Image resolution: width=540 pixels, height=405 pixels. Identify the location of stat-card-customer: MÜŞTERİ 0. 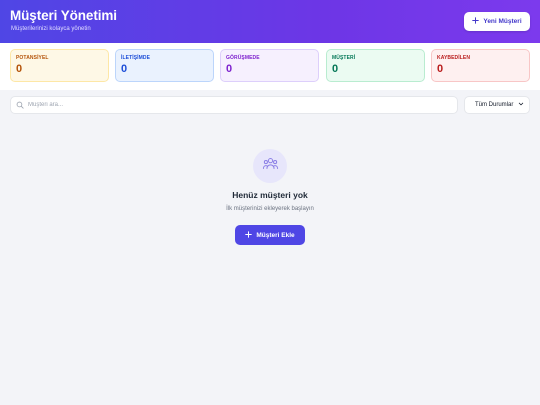
(375, 65).